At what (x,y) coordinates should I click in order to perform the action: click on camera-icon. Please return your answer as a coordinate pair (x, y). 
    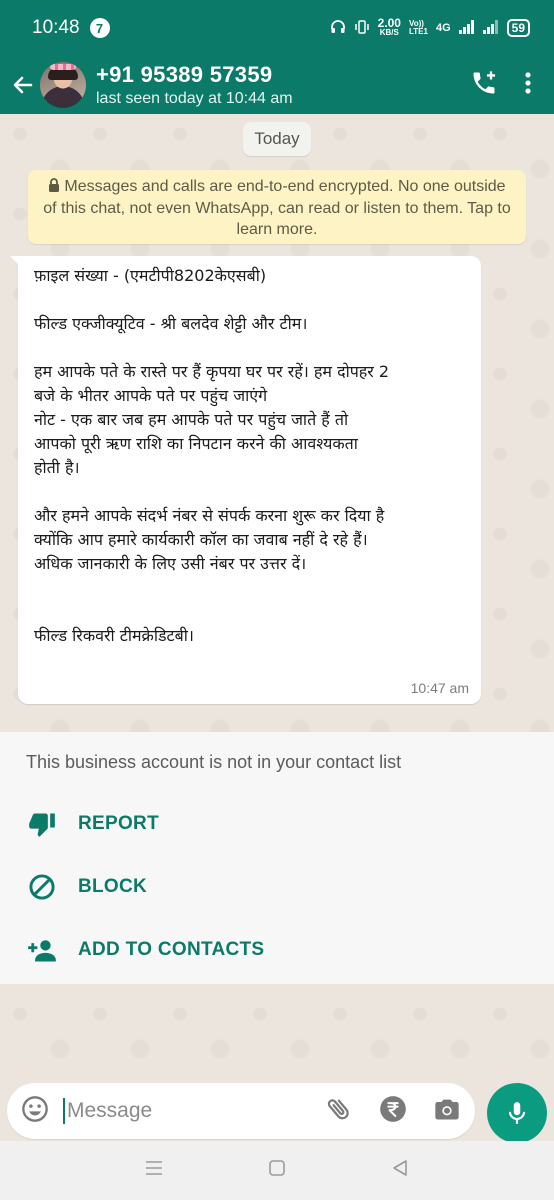
    Looking at the image, I should click on (447, 1109).